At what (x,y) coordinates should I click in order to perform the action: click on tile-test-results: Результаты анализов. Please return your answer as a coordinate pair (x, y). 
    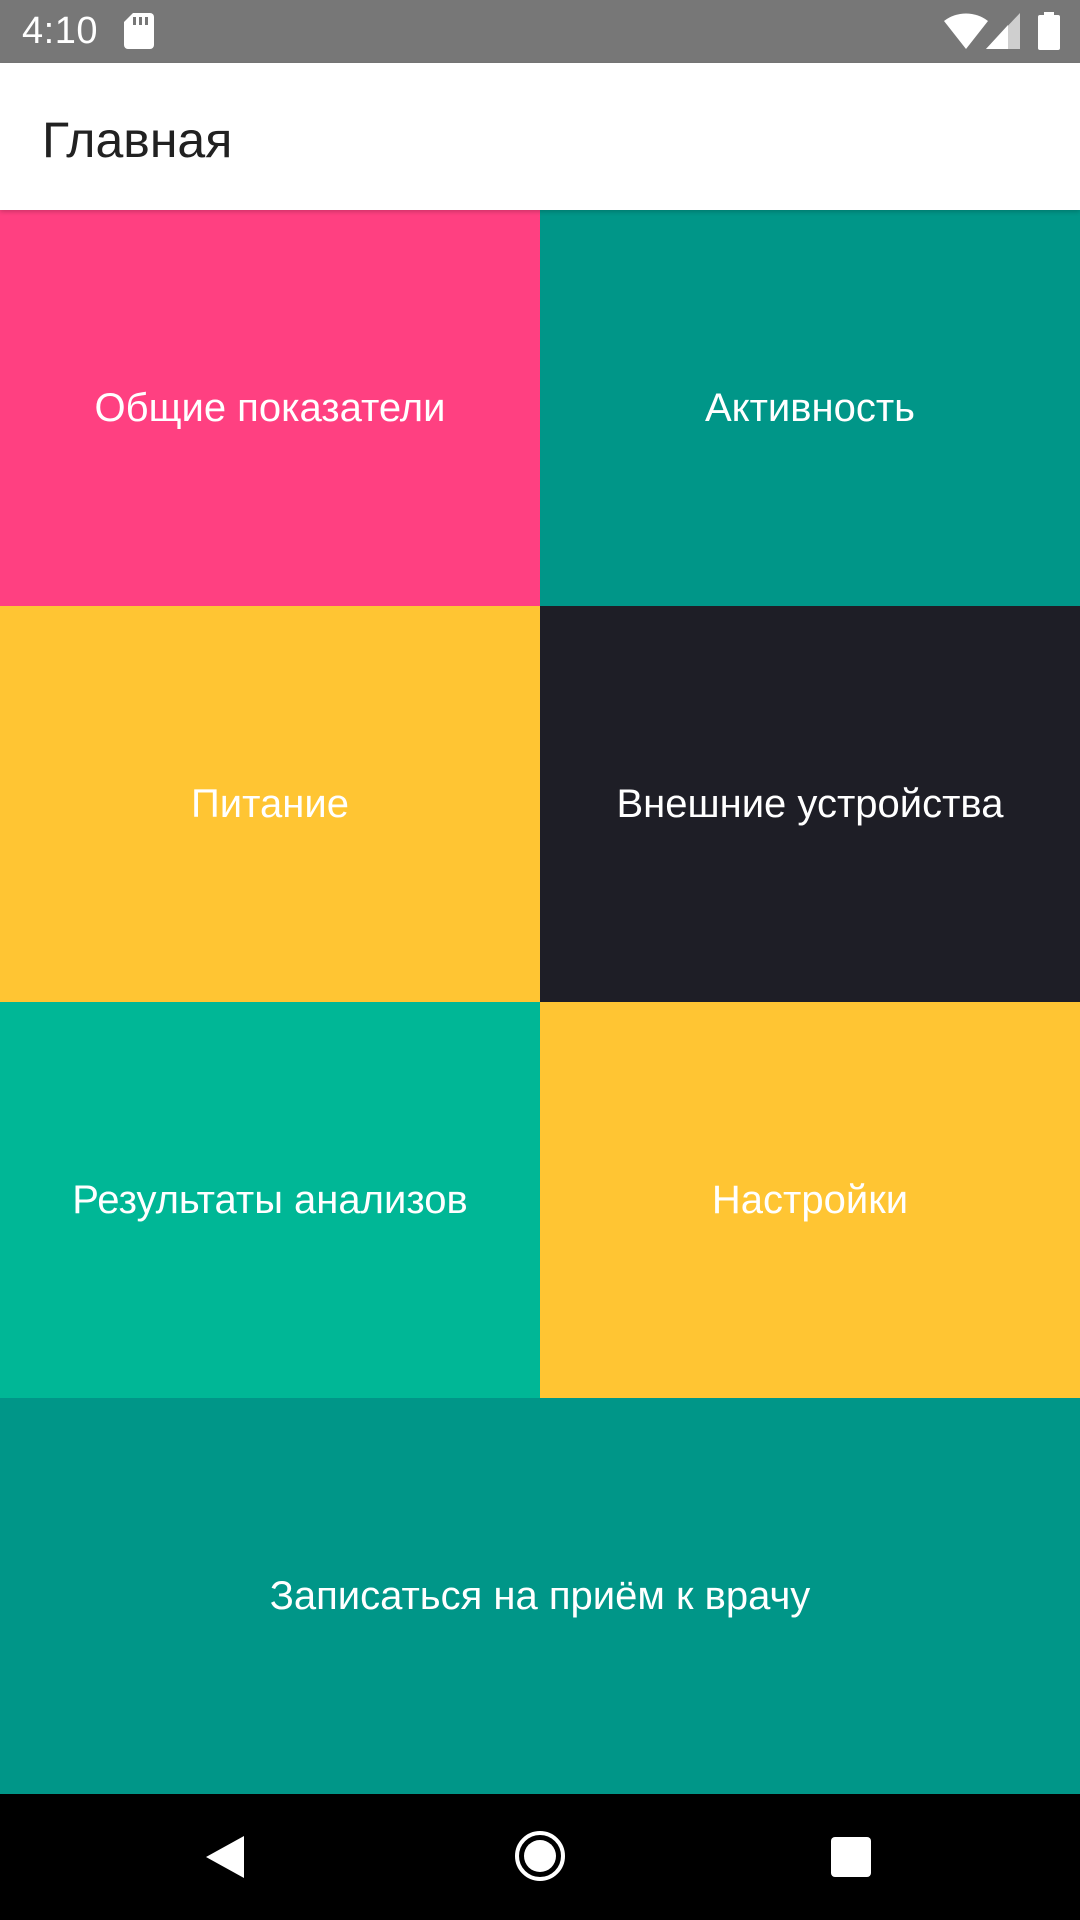
    Looking at the image, I should click on (270, 1200).